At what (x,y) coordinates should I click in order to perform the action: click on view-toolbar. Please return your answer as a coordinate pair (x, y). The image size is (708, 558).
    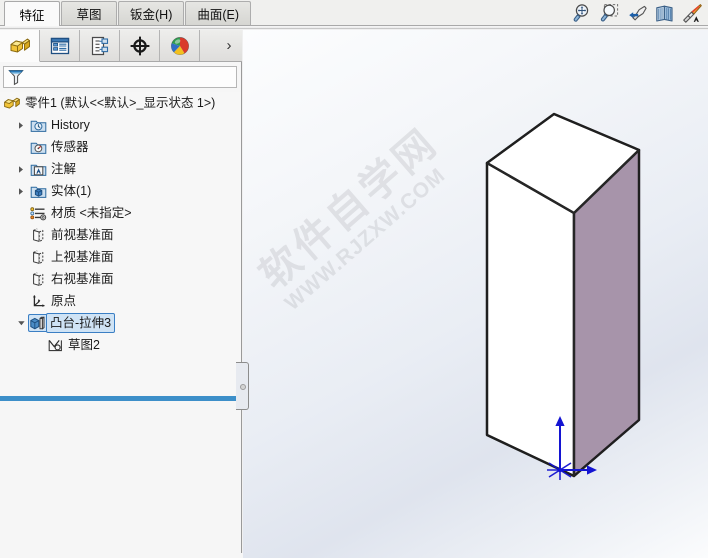
    Looking at the image, I should click on (637, 13).